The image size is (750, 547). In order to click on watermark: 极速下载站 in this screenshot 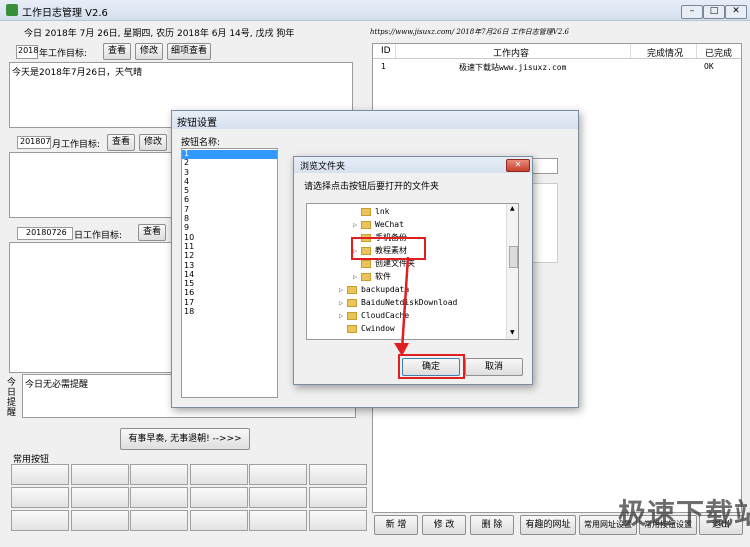, I will do `click(684, 513)`.